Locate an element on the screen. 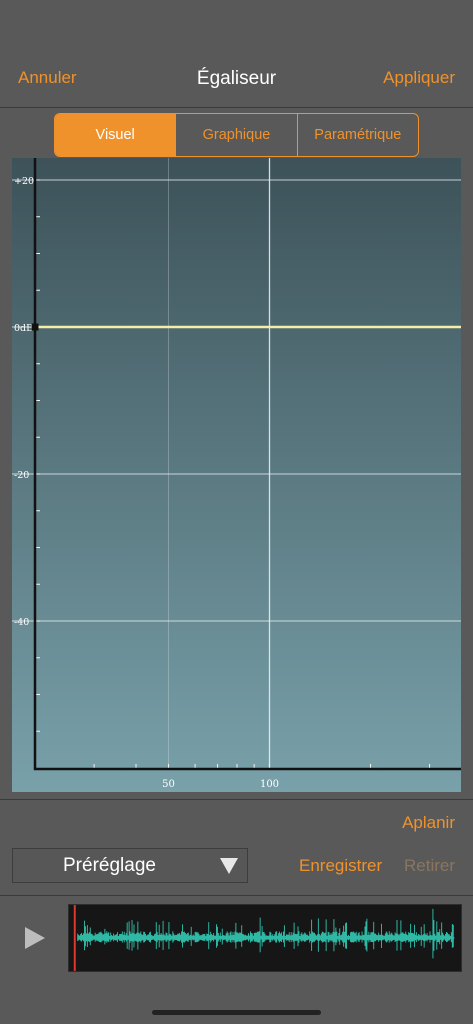  y-tick-label: +20 is located at coordinates (24, 181).